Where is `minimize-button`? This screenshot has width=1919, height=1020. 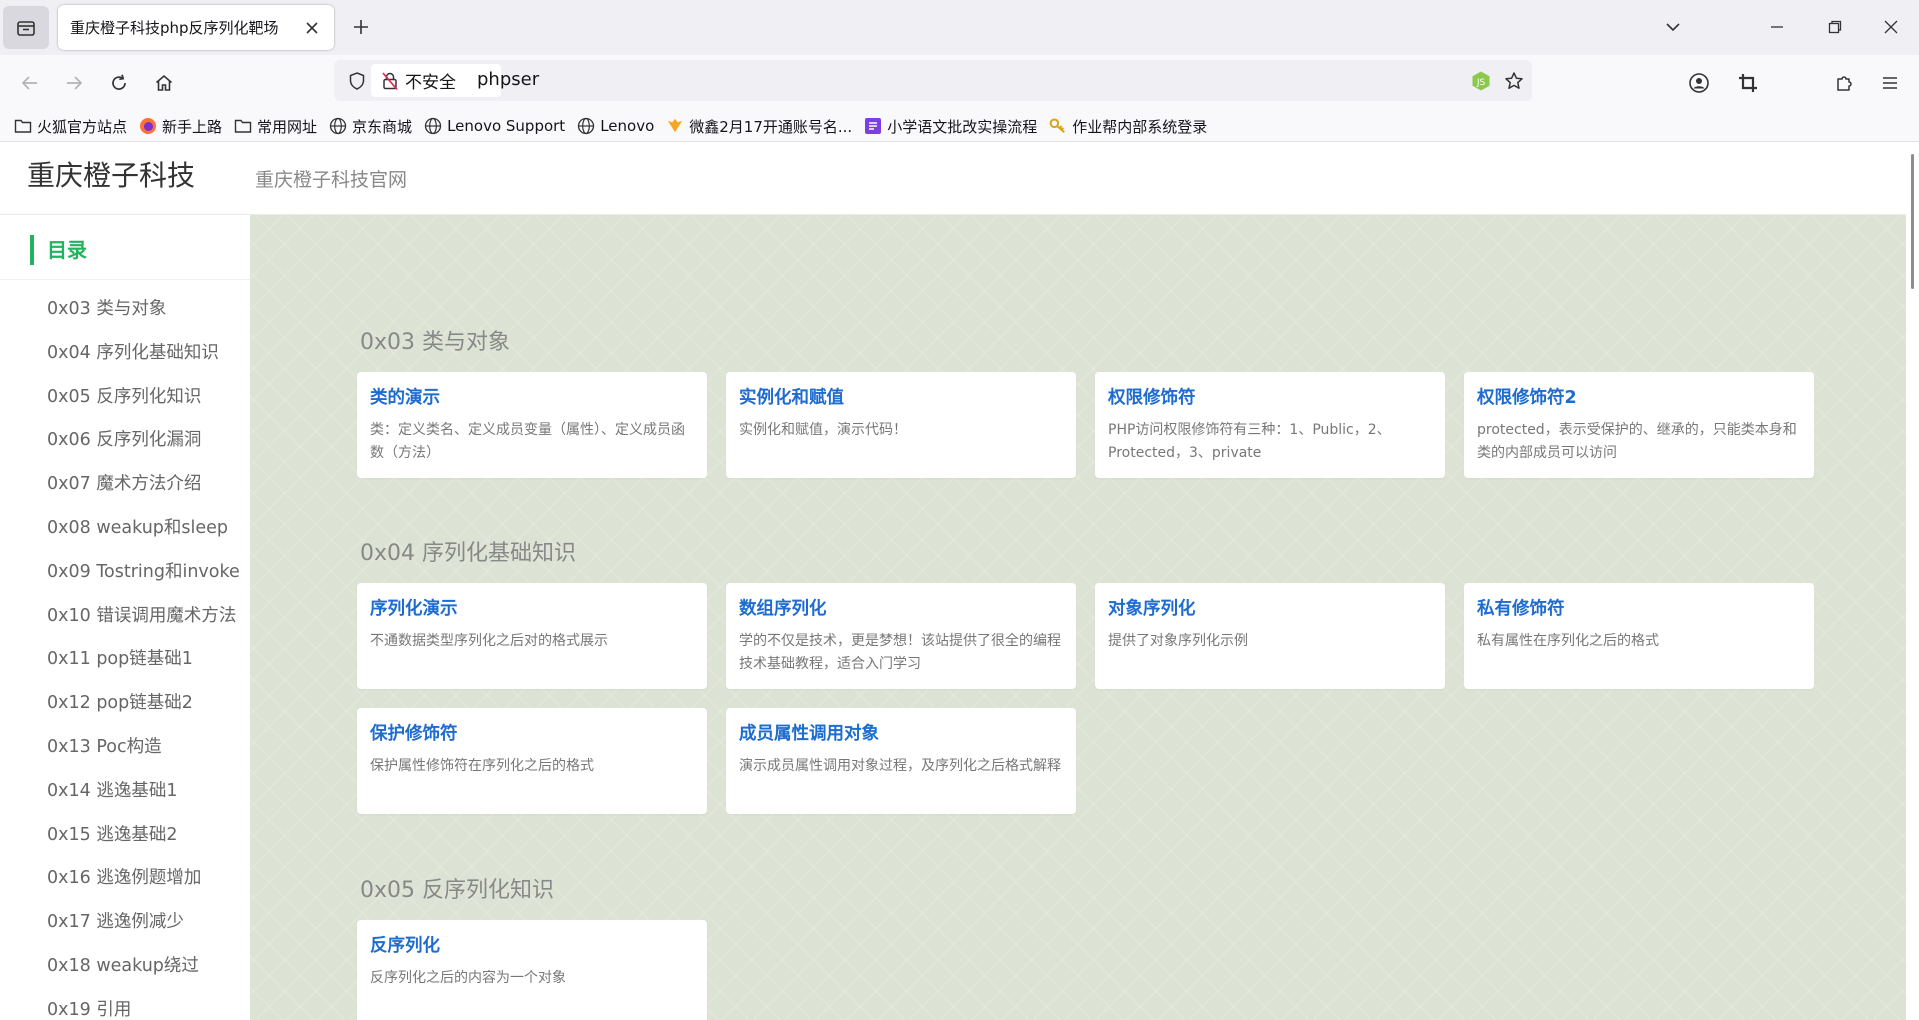
minimize-button is located at coordinates (1777, 27).